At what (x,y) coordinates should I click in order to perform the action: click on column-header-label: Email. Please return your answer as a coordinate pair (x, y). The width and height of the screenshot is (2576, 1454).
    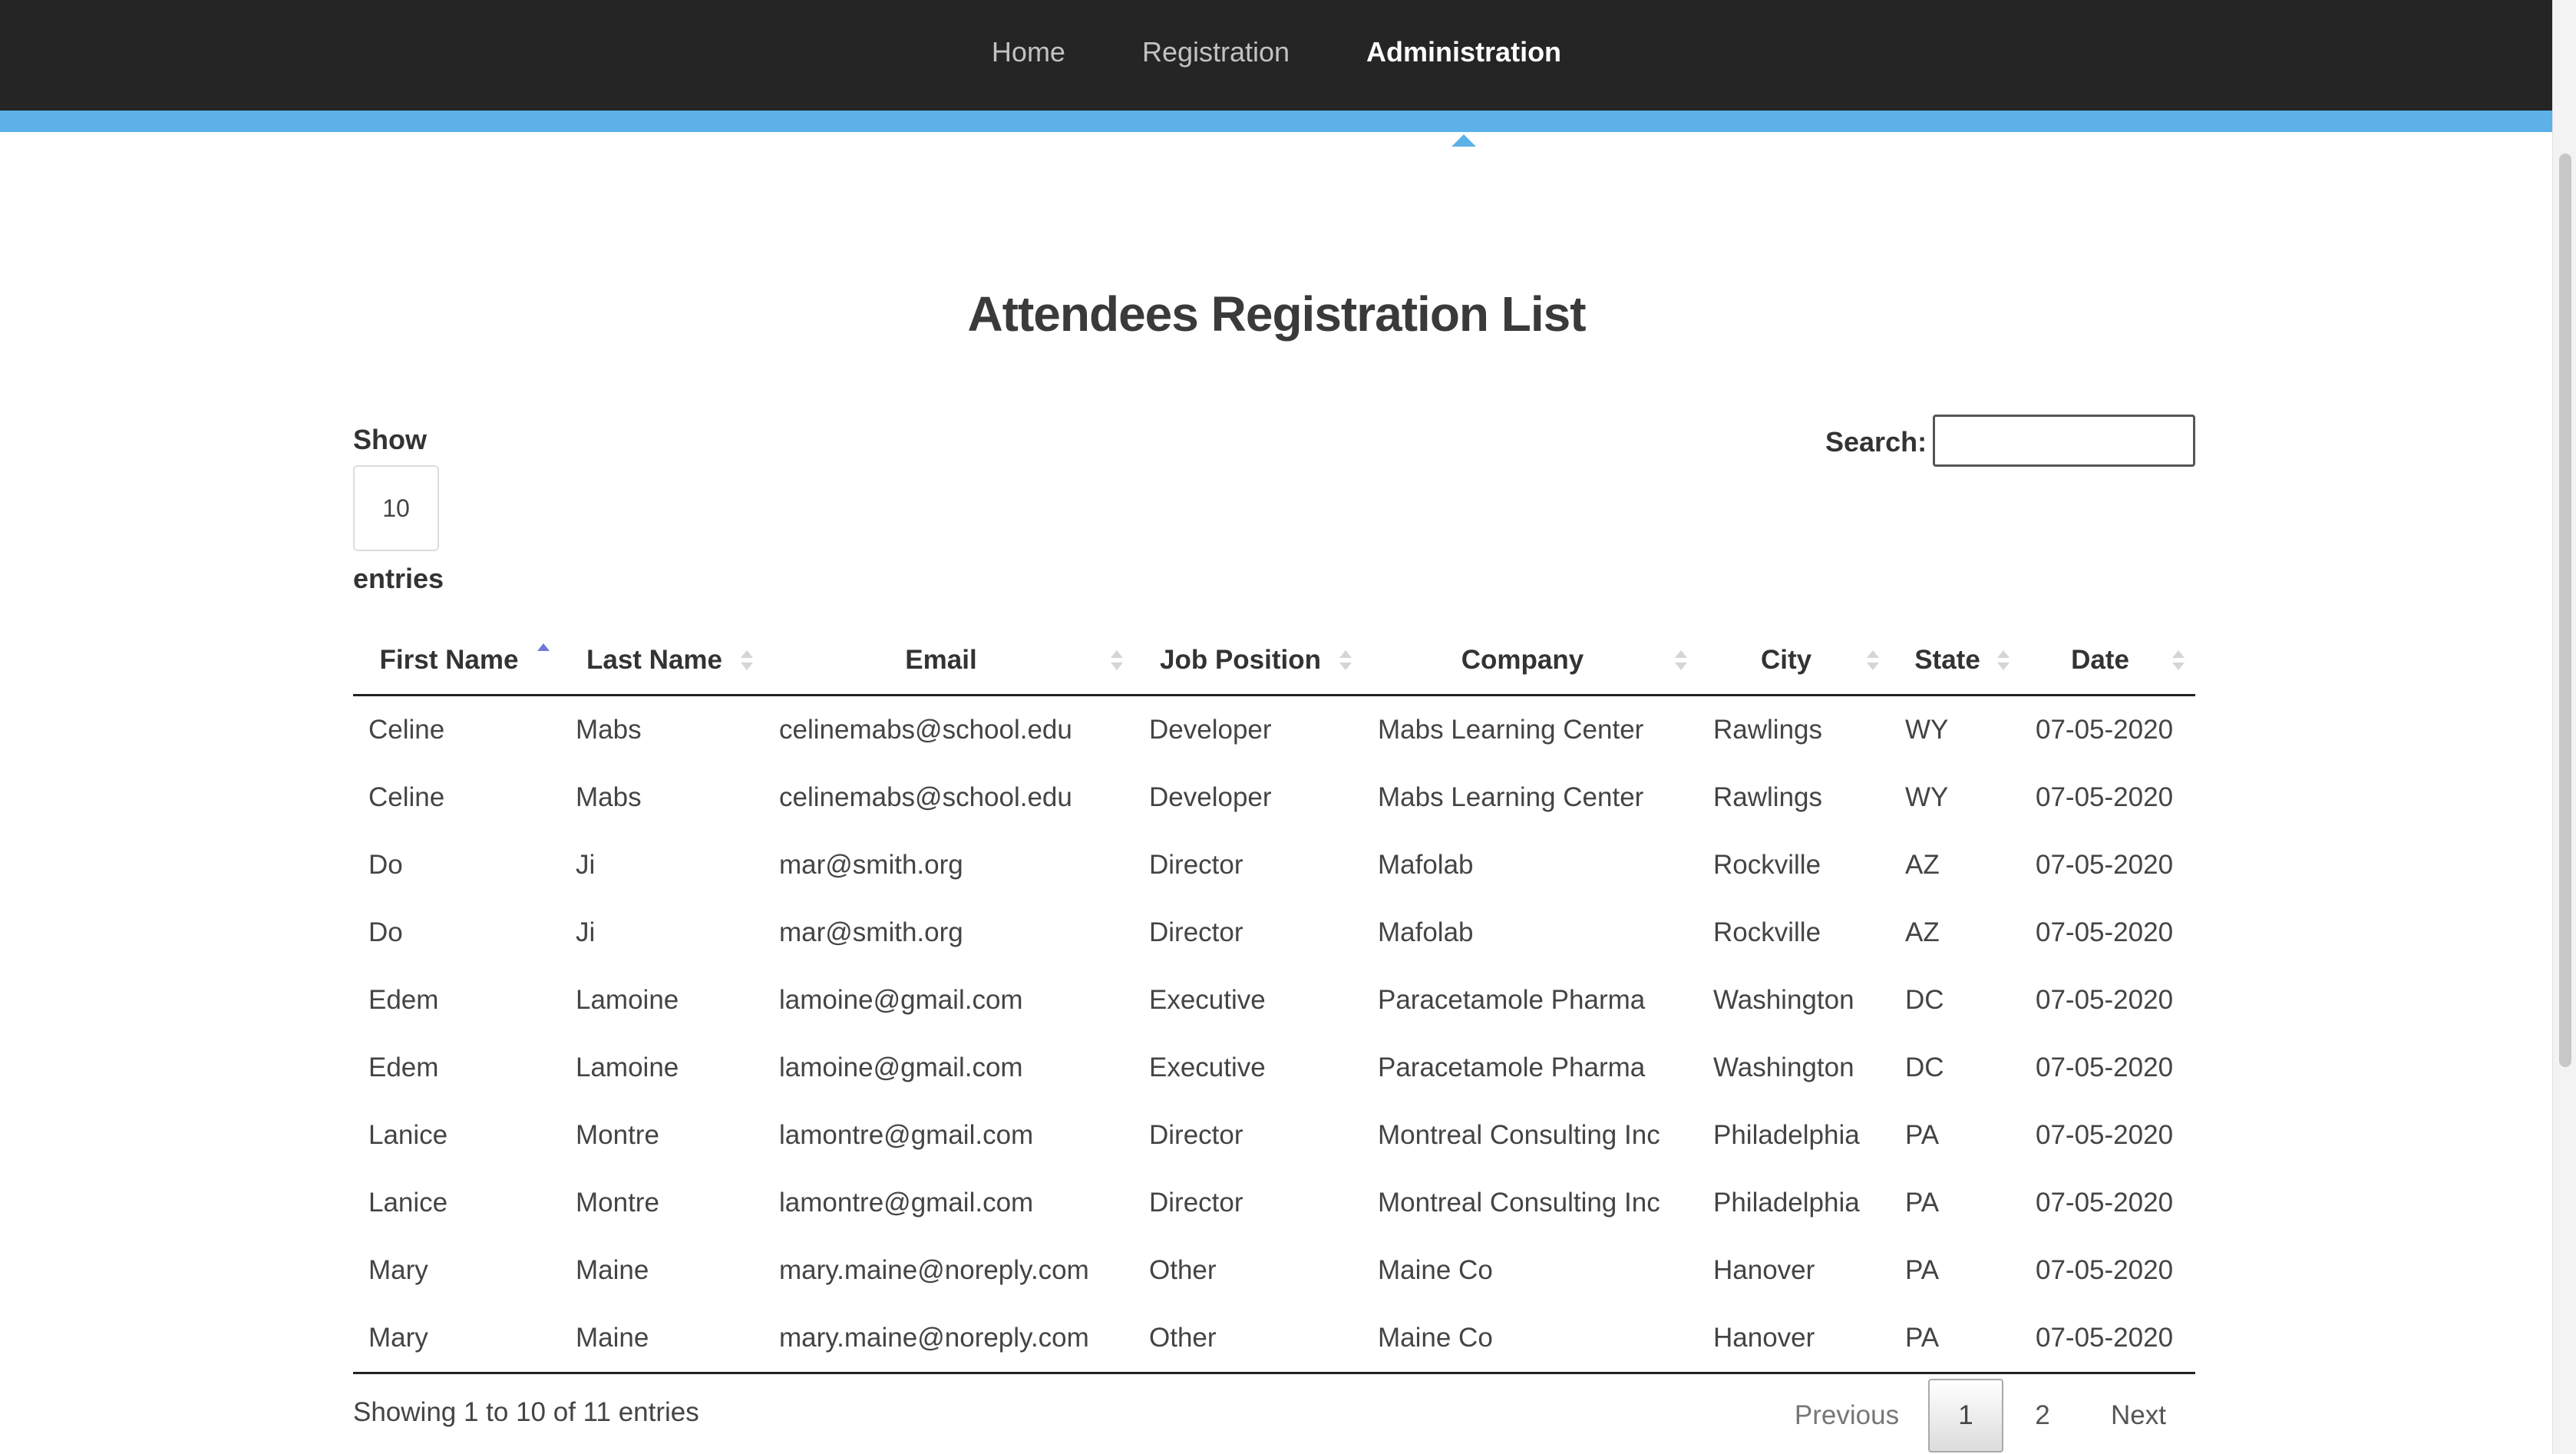
    Looking at the image, I should click on (941, 660).